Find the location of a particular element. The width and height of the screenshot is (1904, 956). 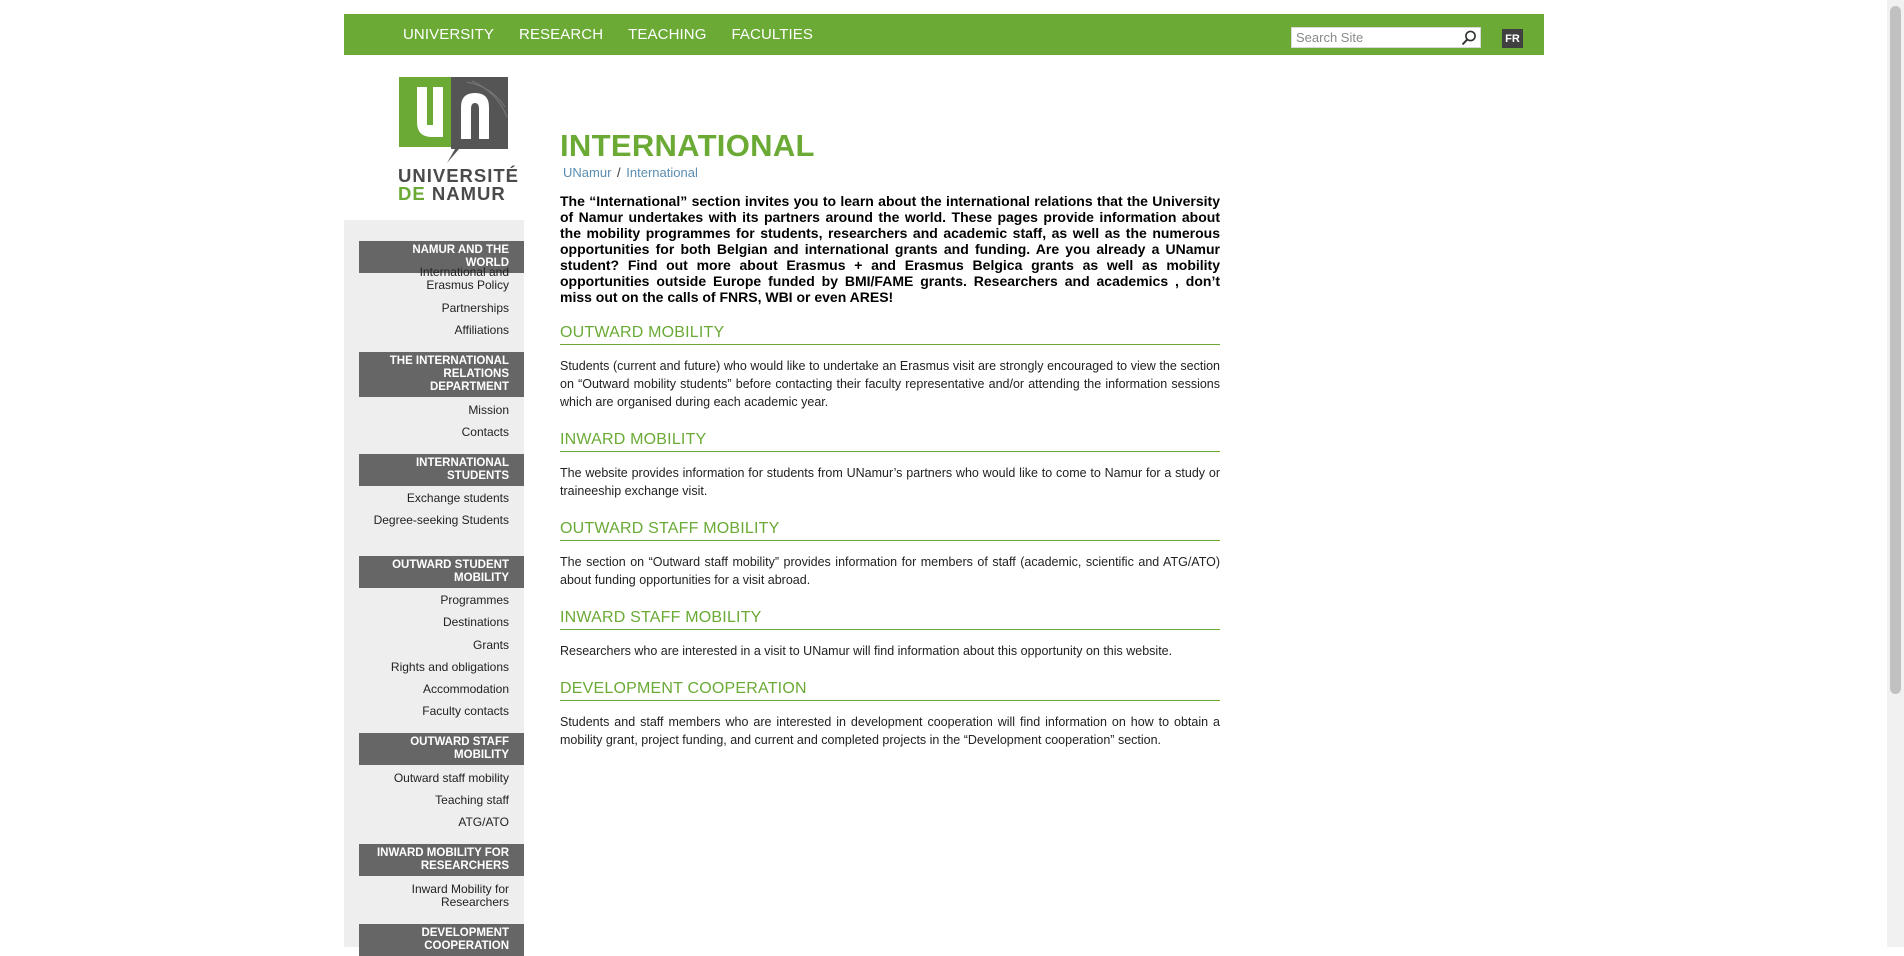

sidebar-item-rights: Rights and obligations is located at coordinates (439, 667).